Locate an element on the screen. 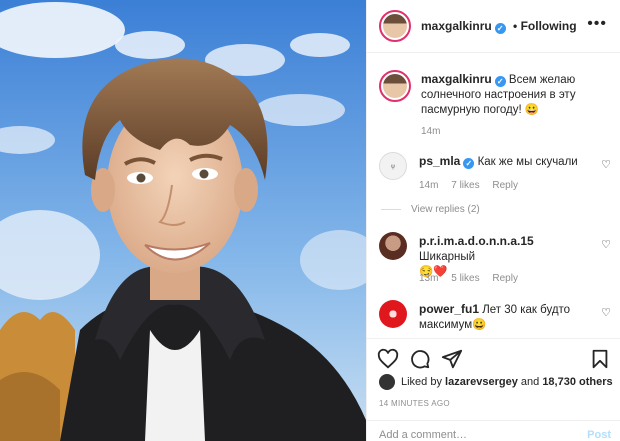  commenter-username: power_fu1 is located at coordinates (449, 309).